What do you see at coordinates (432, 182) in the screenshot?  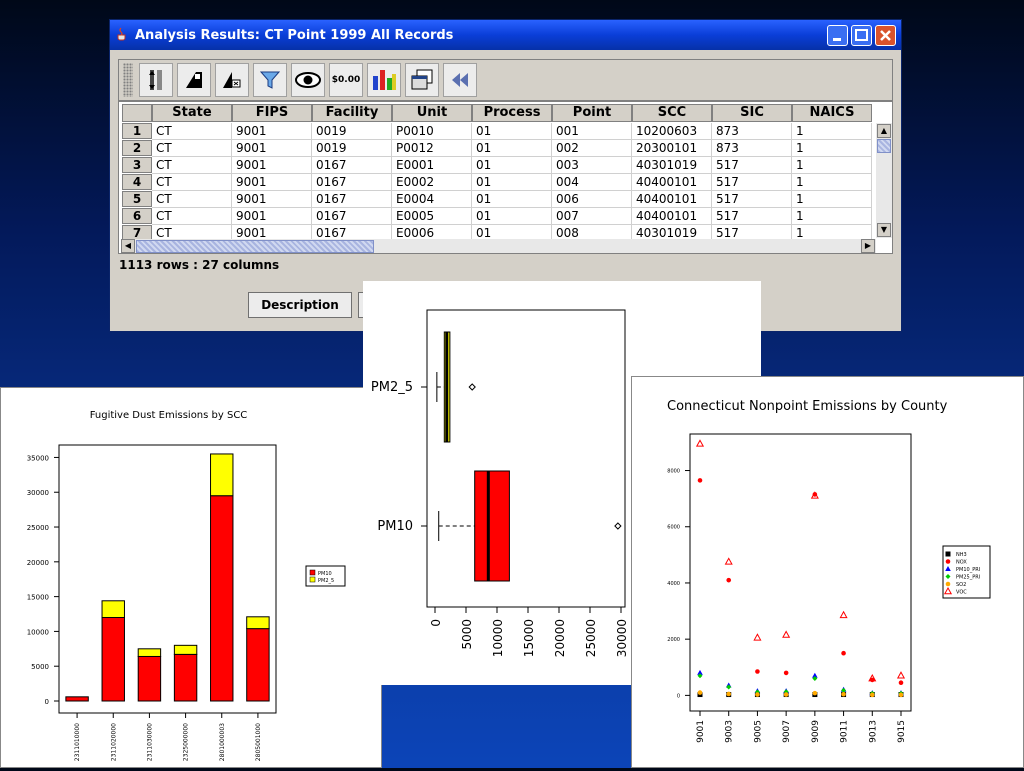 I see `table-cell: E0002` at bounding box center [432, 182].